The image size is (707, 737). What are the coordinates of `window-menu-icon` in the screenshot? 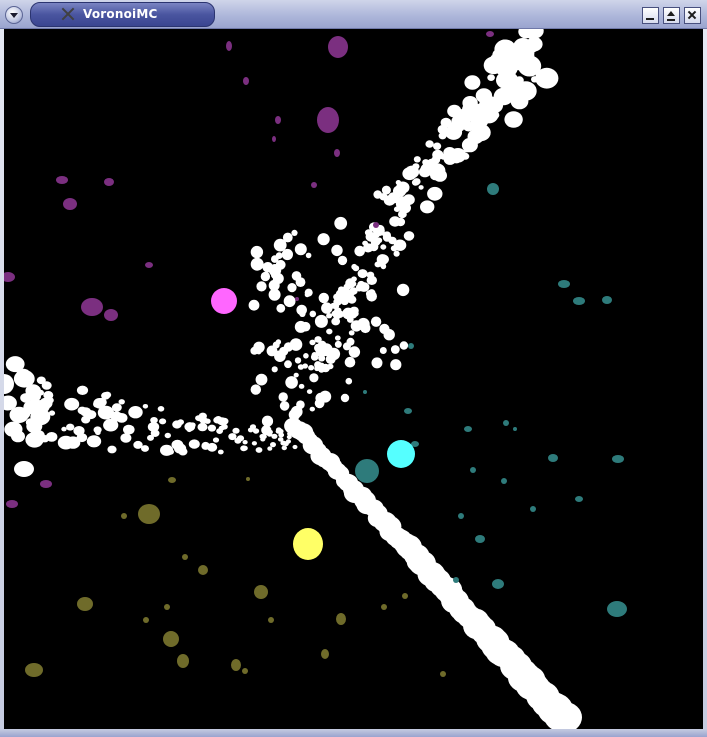 It's located at (14, 15).